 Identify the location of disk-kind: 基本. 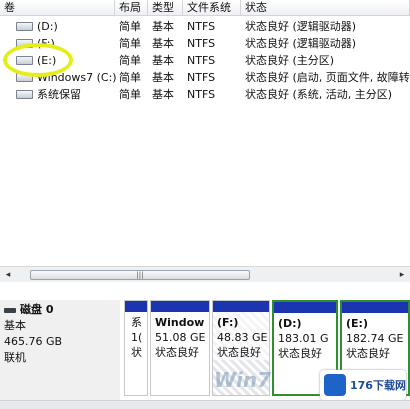
(15, 325).